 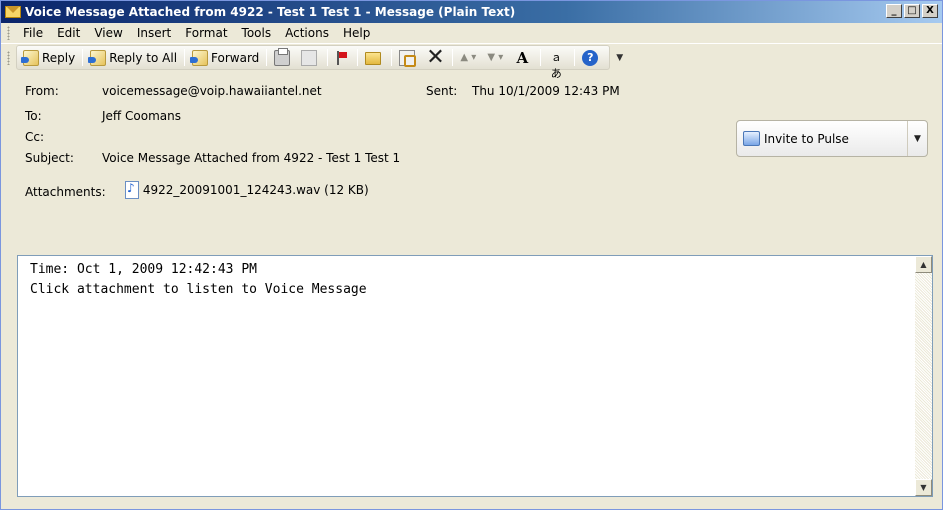 I want to click on delete-button: ✕, so click(x=435, y=57).